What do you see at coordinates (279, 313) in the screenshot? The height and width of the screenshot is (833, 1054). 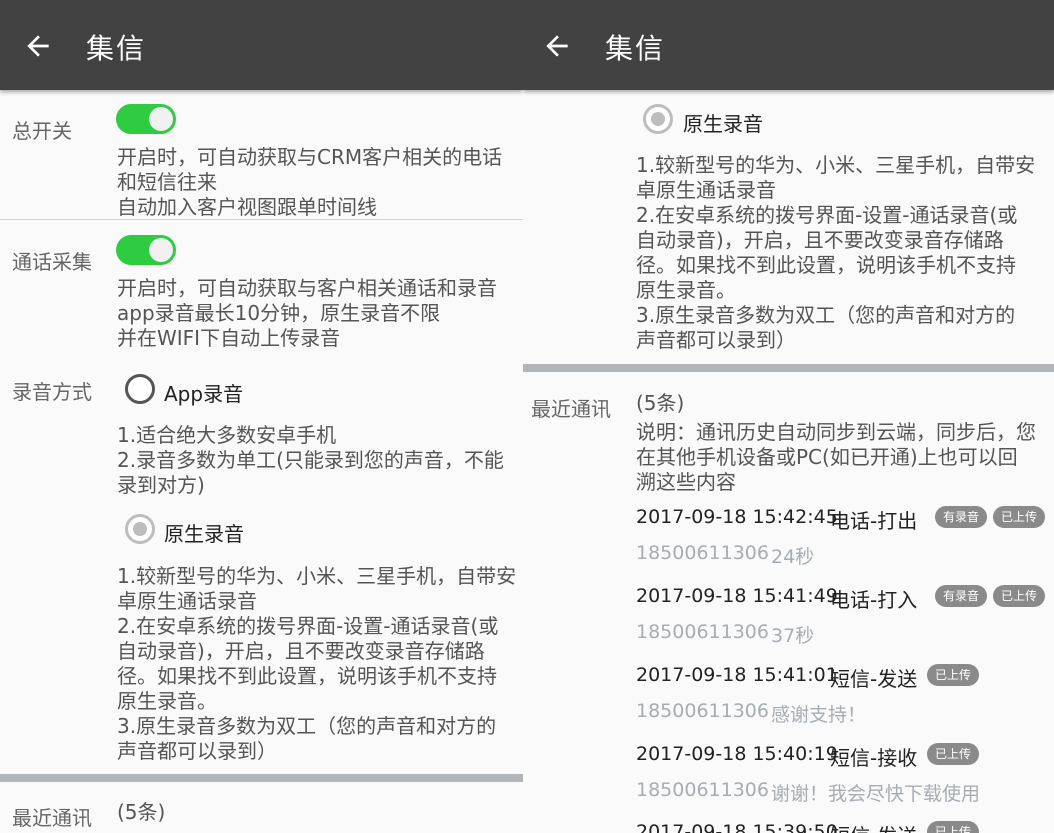 I see `desc-line: app录音最长10分钟，原生录音不限` at bounding box center [279, 313].